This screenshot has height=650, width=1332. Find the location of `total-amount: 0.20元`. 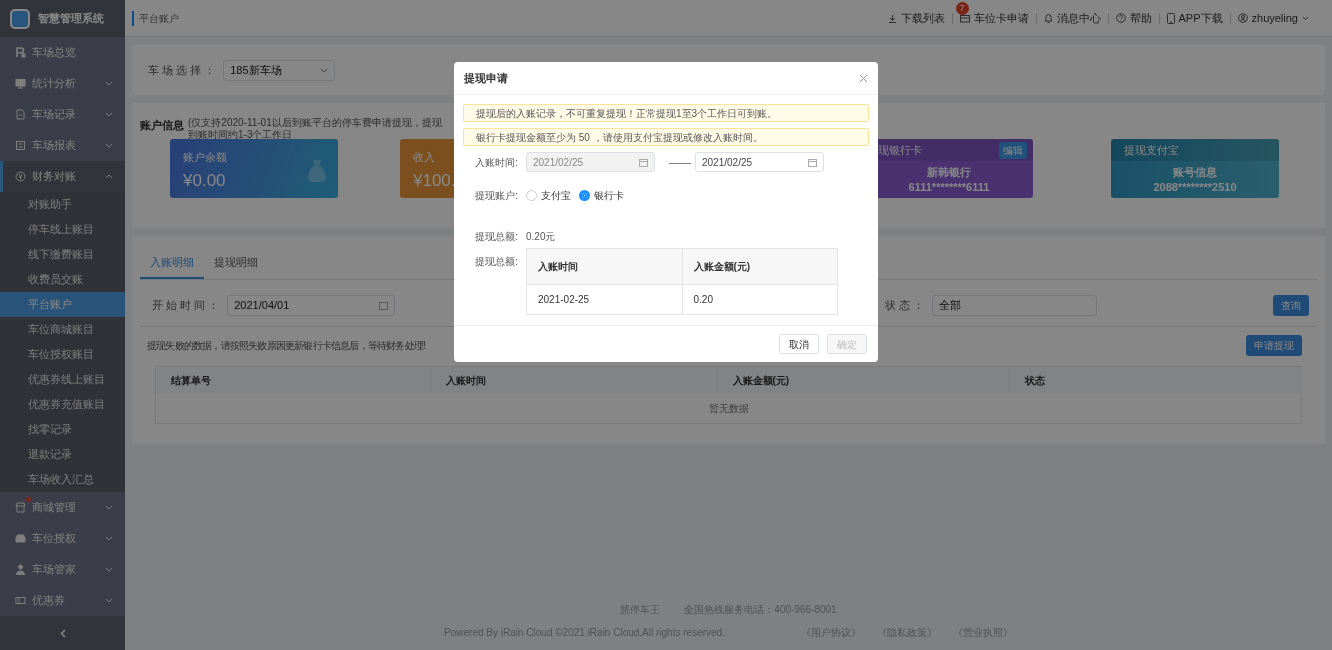

total-amount: 0.20元 is located at coordinates (541, 237).